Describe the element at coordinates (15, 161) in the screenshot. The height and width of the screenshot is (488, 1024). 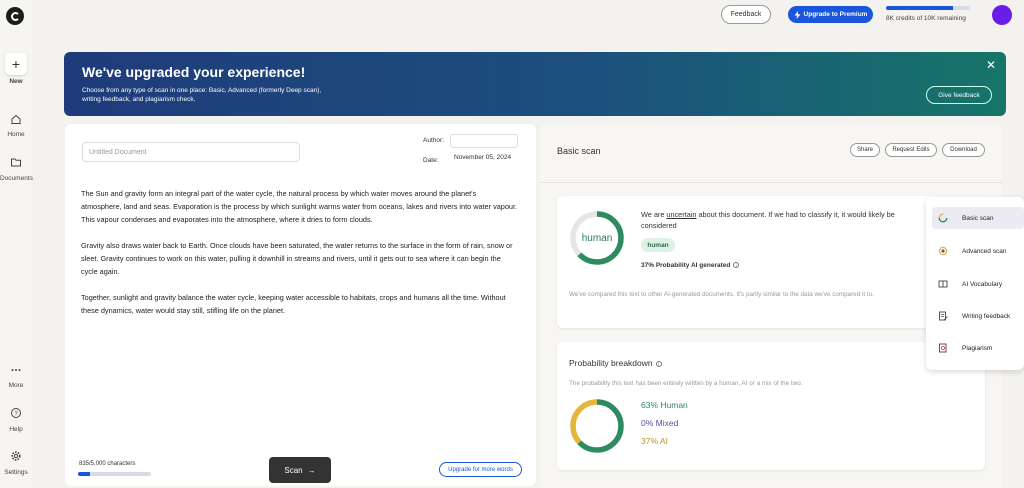
I see `folder-icon` at that location.